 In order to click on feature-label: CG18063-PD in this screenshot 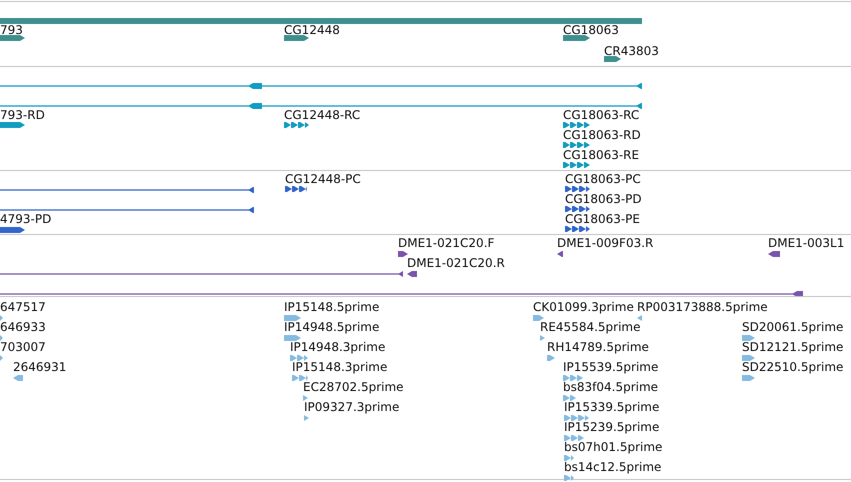, I will do `click(603, 199)`.